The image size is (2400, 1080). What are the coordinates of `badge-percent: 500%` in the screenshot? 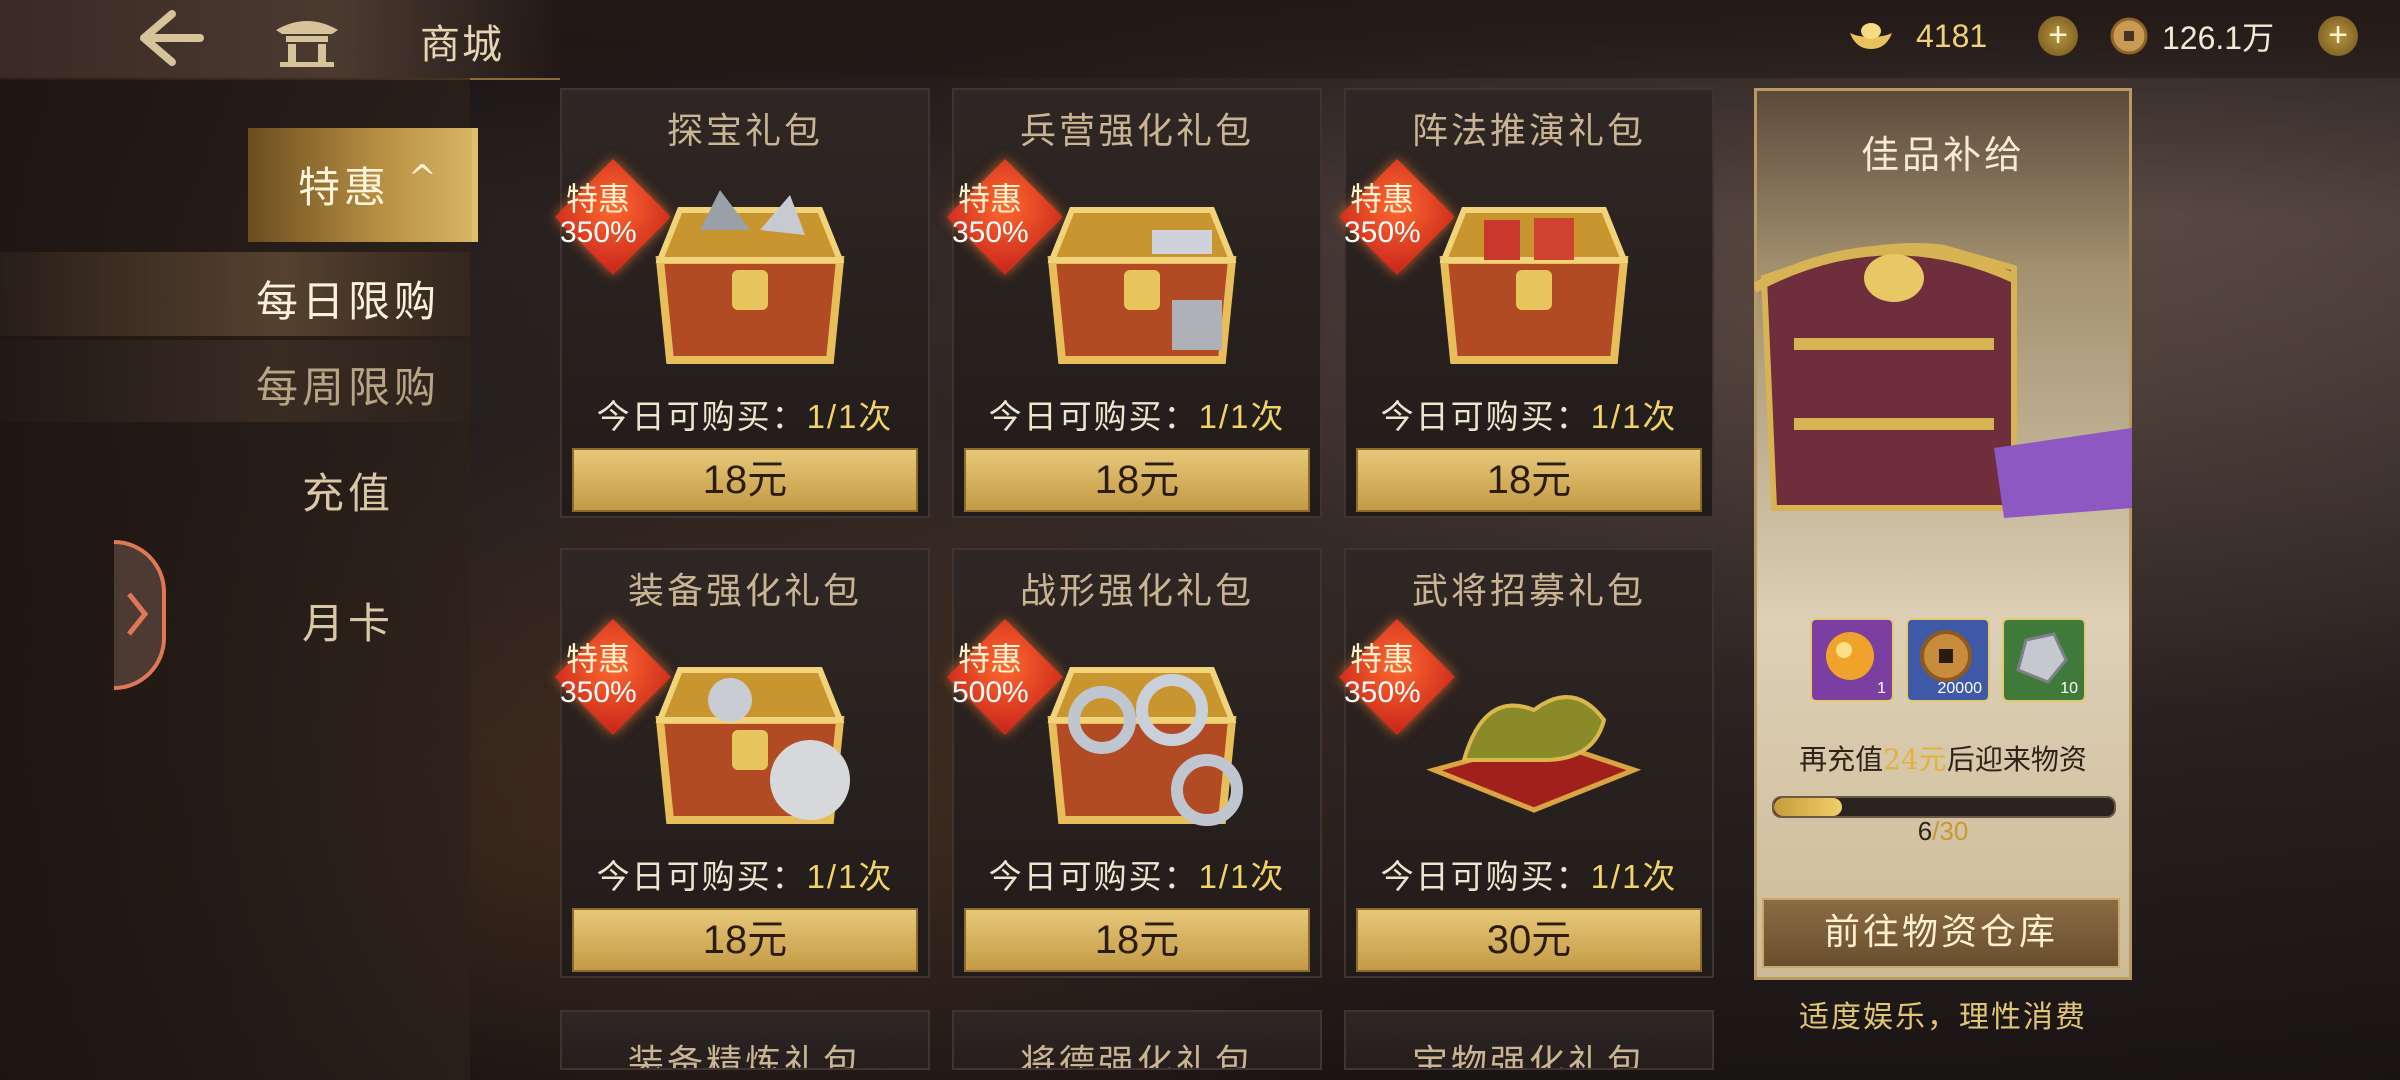 It's located at (990, 692).